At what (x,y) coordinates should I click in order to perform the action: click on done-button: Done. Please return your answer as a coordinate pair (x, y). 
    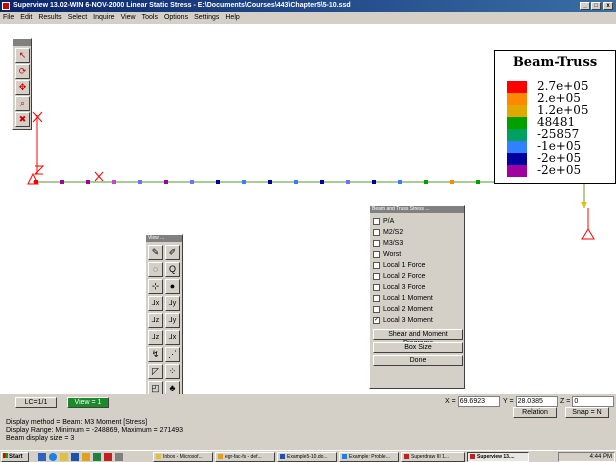
    Looking at the image, I should click on (418, 360).